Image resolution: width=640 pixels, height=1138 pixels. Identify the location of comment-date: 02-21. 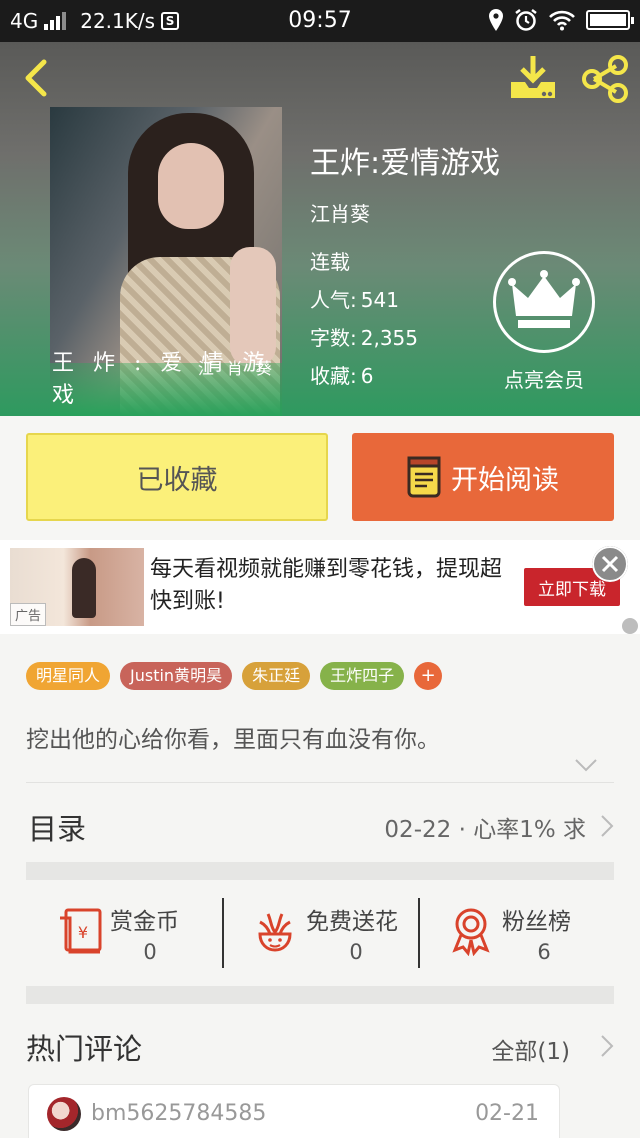
(507, 1113).